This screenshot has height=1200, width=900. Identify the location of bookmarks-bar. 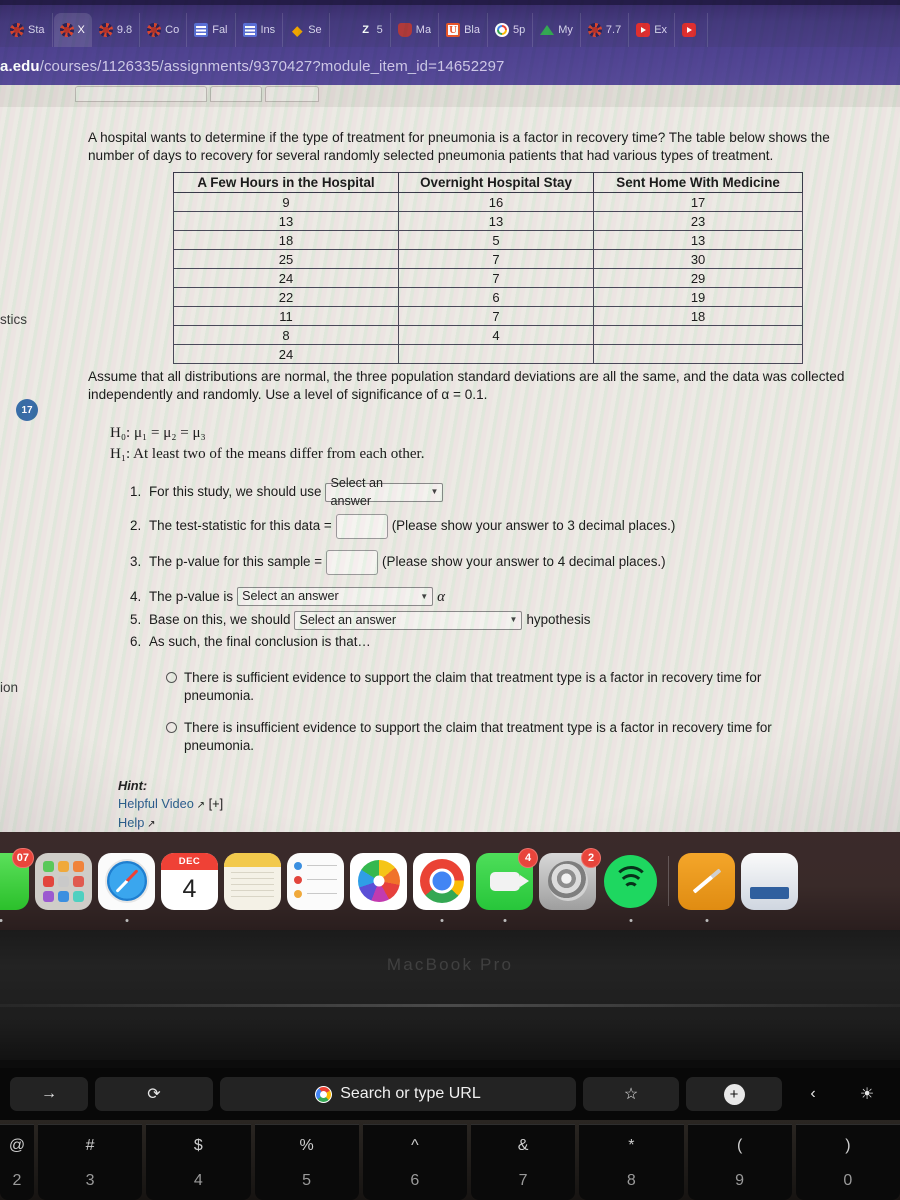
(450, 96).